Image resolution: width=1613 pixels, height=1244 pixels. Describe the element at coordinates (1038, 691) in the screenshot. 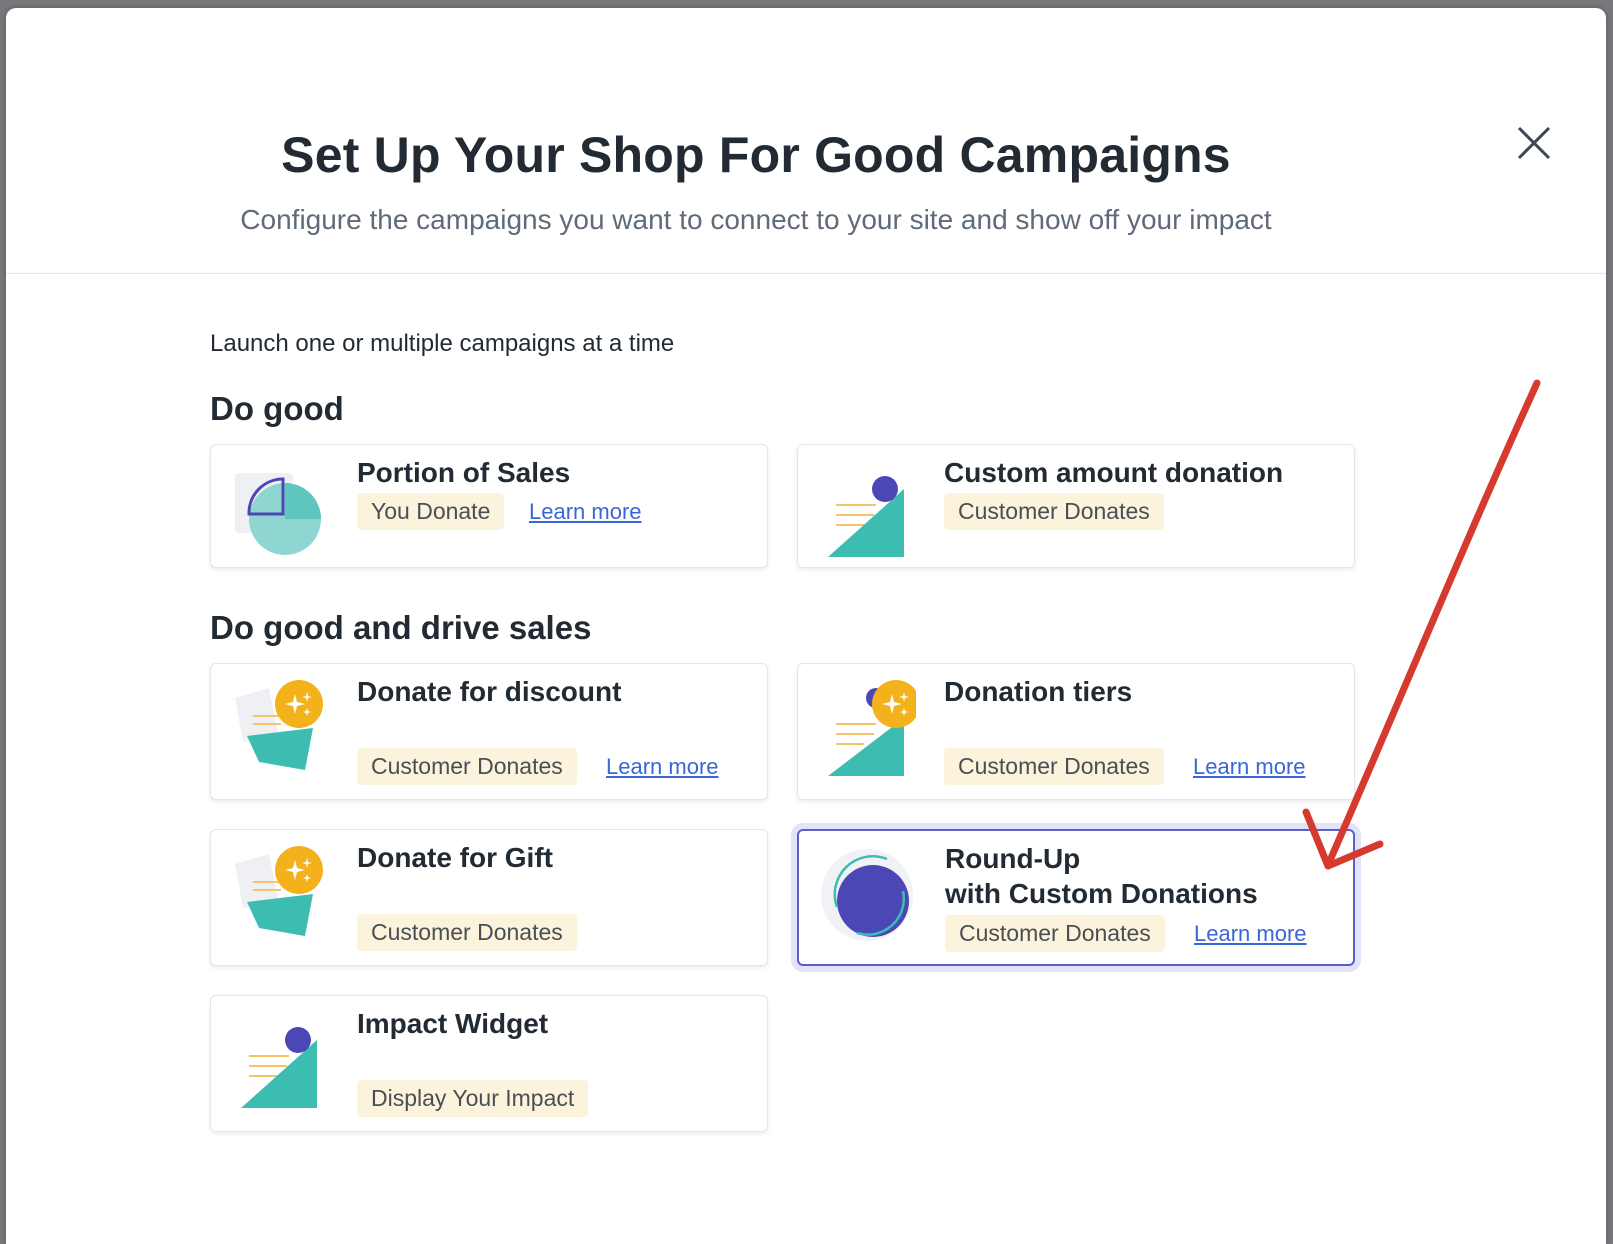

I see `card-title: Donation tiers` at that location.